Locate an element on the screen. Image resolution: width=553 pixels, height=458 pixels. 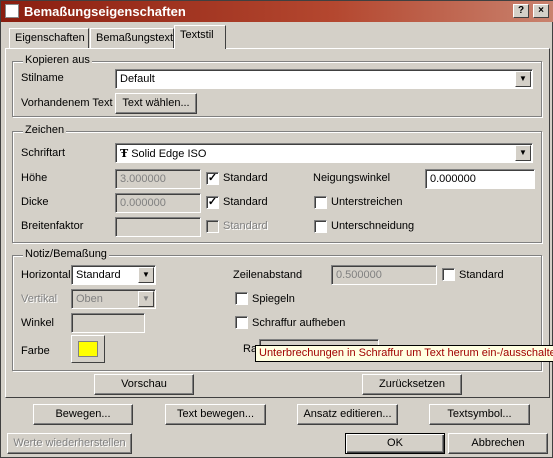
preview-button: Vorschau is located at coordinates (144, 384).